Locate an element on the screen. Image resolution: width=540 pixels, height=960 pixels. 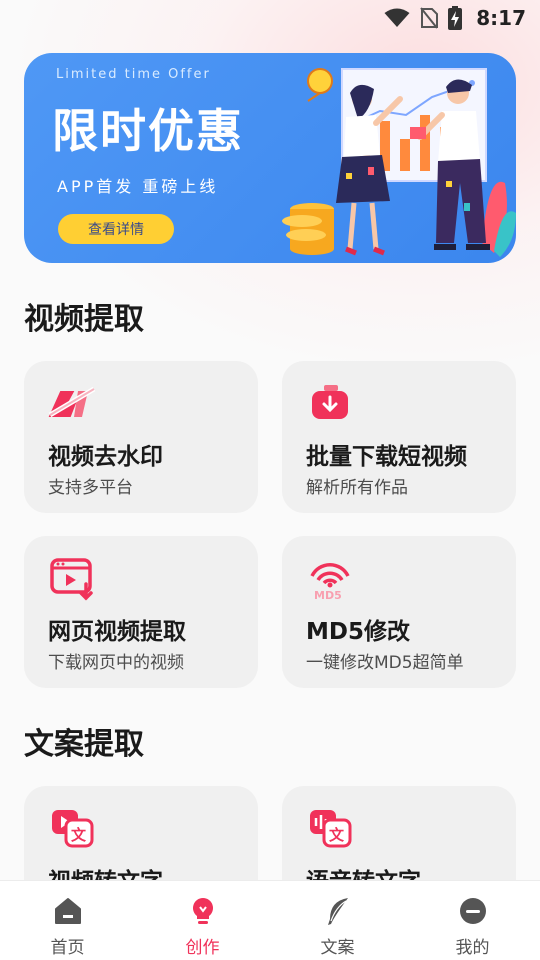
bottom-tab-bar: 首页 创作 文案 我的 is located at coordinates (270, 920).